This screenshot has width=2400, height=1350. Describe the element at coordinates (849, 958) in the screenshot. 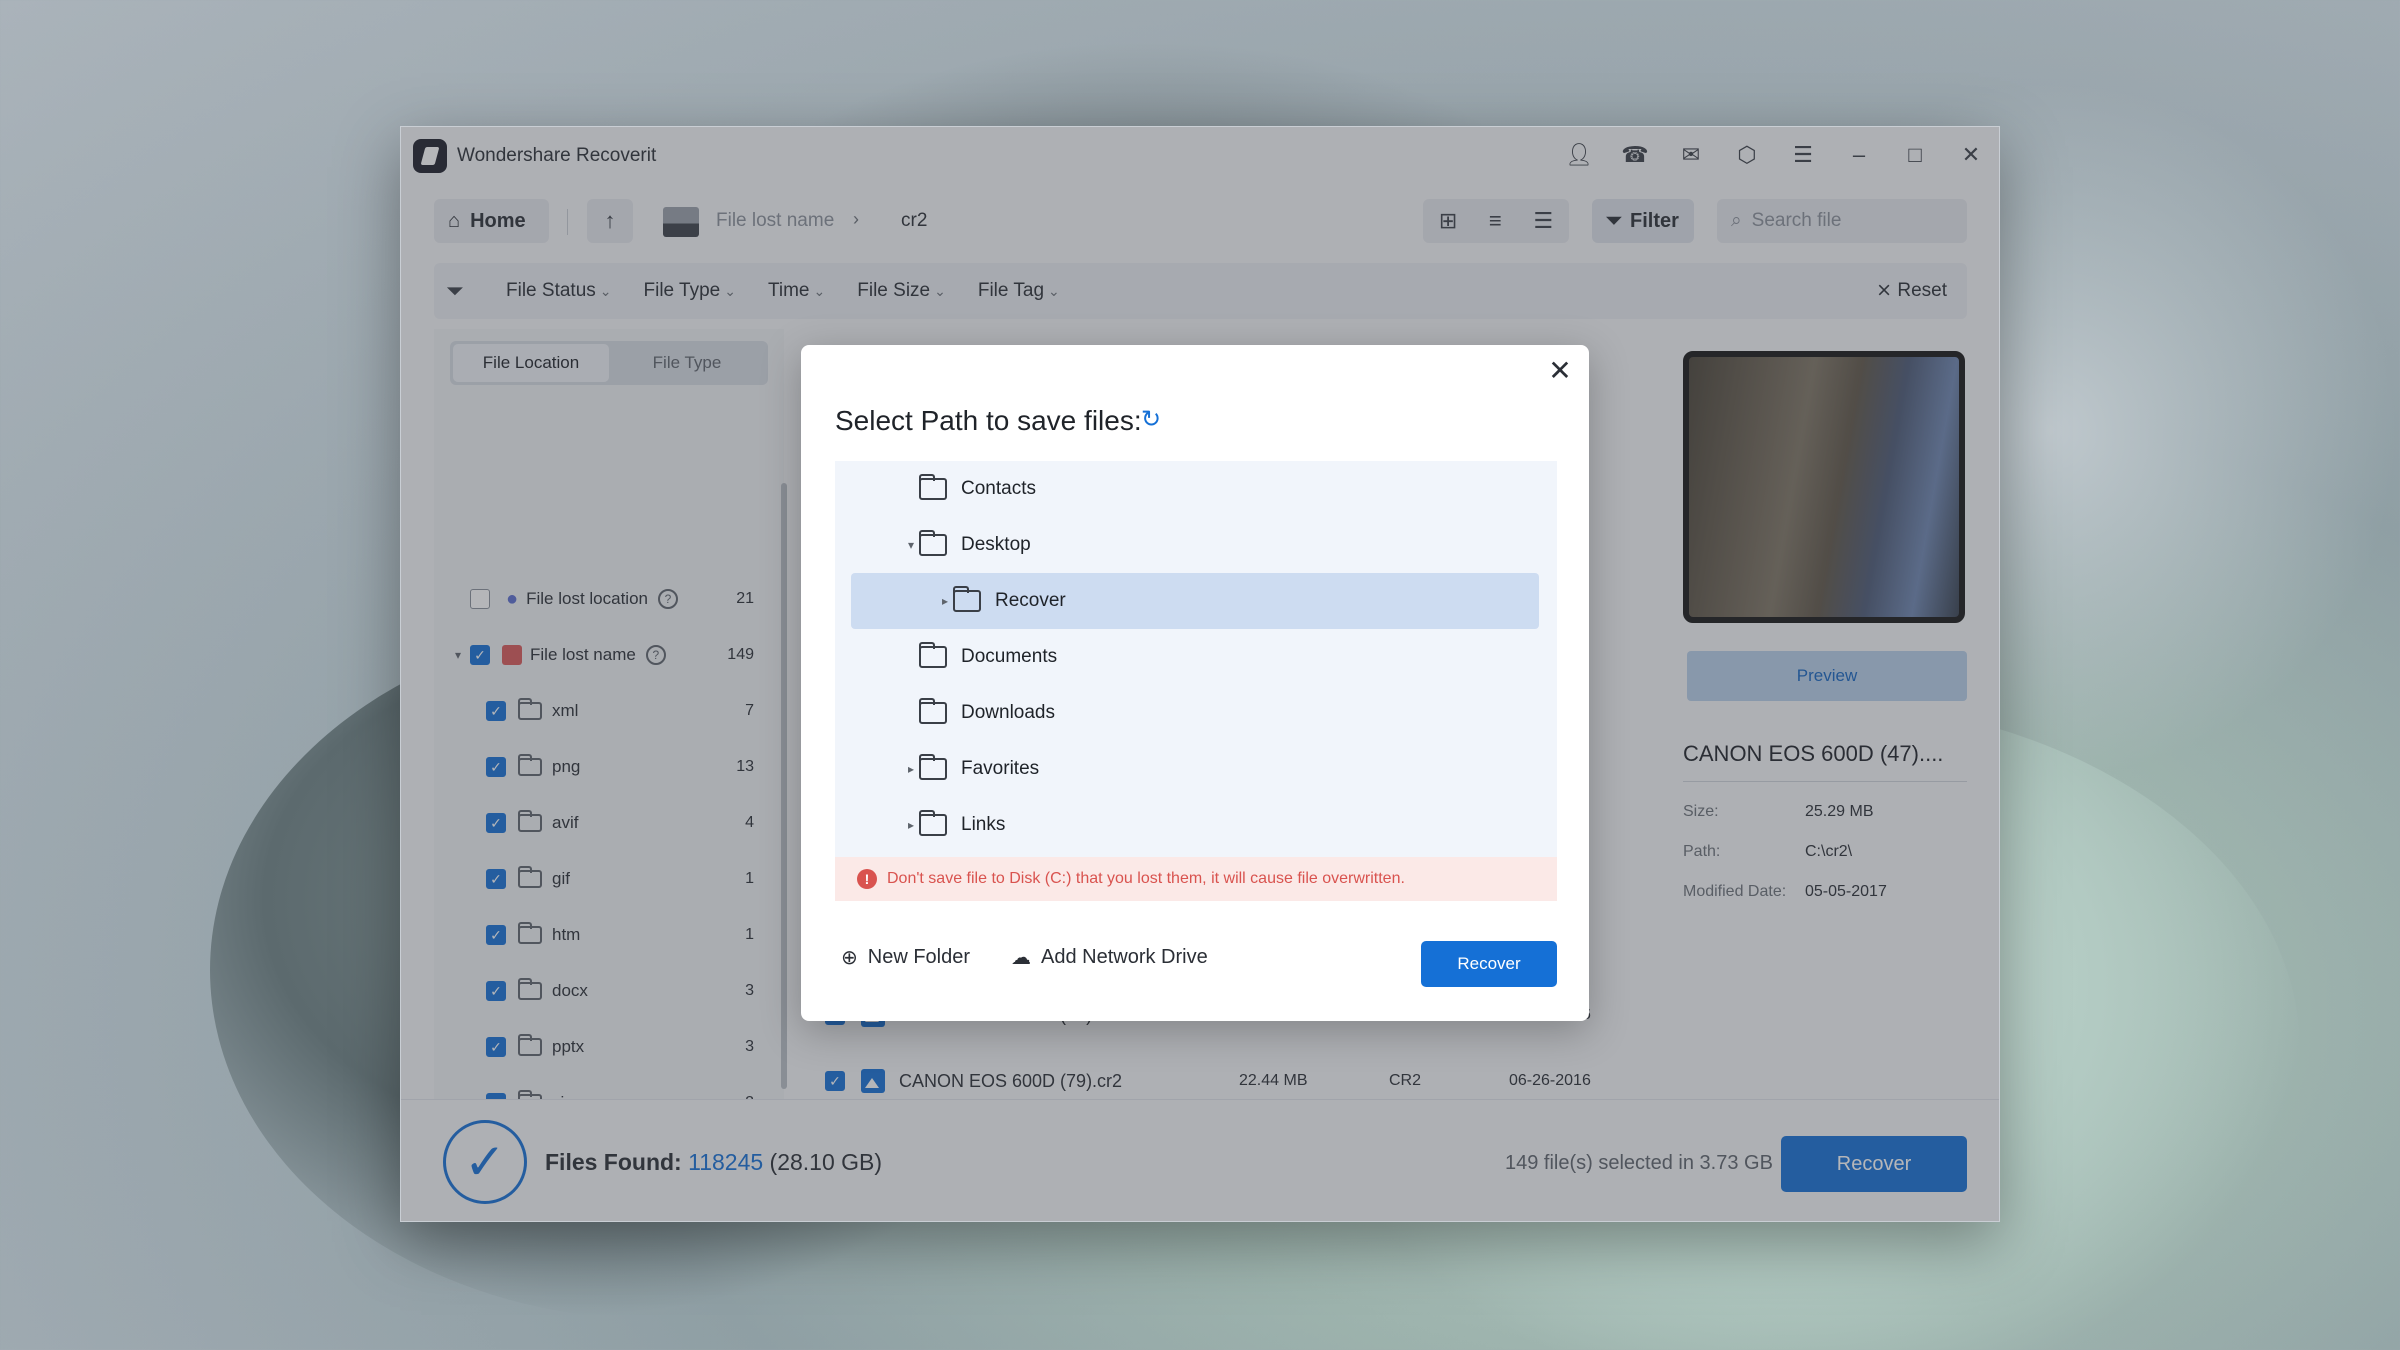

I see `new-folder-icon: ⊕` at that location.